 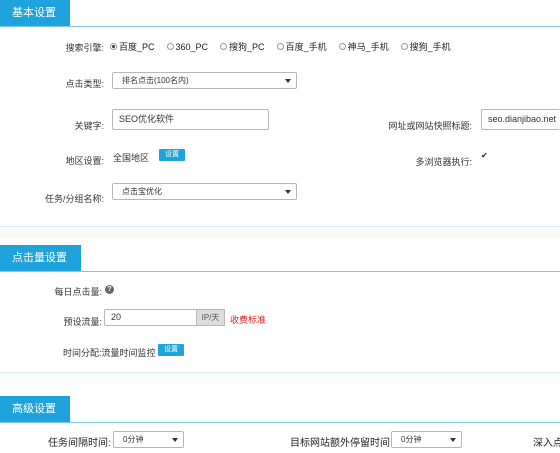 I want to click on url-input: seo.dianjibao.net, so click(x=520, y=119).